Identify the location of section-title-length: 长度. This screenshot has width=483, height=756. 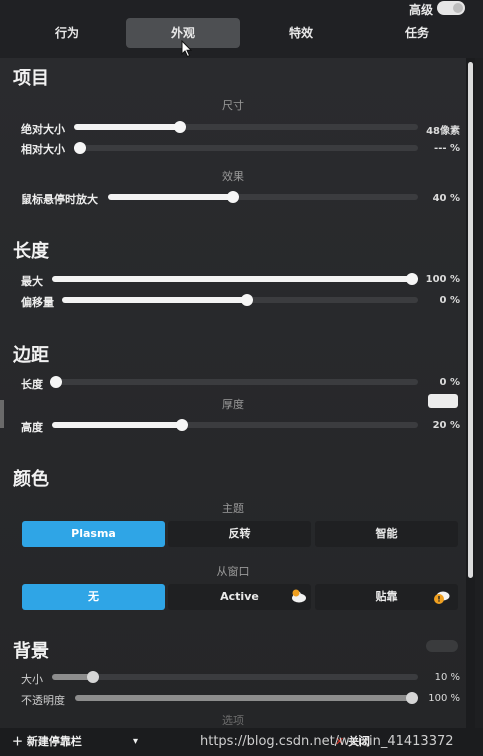
(31, 251).